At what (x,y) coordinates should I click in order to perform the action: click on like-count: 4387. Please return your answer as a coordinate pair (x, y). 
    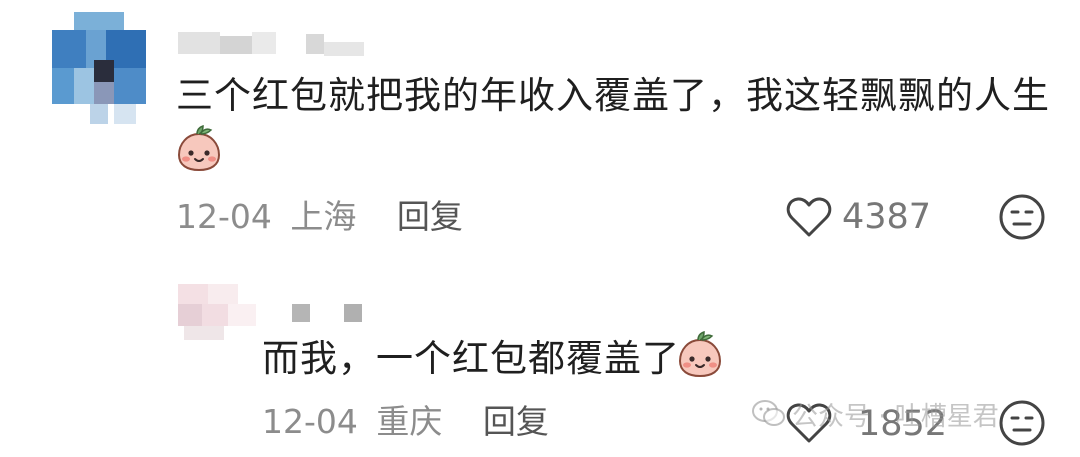
    Looking at the image, I should click on (887, 217).